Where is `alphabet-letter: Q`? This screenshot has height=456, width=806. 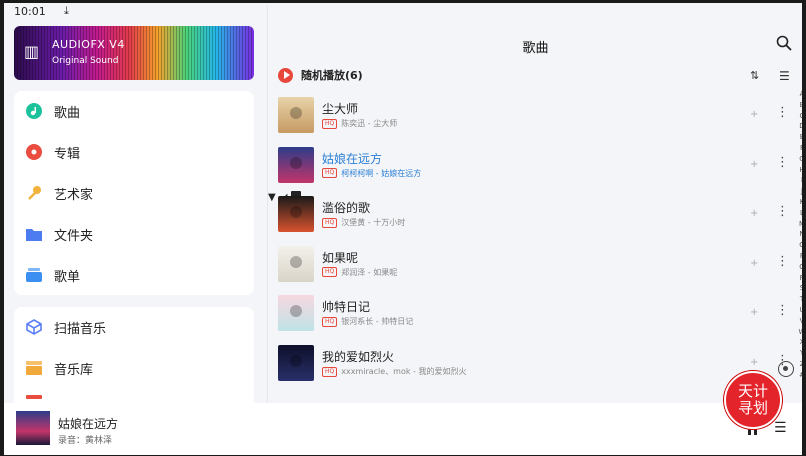 alphabet-letter: Q is located at coordinates (799, 267).